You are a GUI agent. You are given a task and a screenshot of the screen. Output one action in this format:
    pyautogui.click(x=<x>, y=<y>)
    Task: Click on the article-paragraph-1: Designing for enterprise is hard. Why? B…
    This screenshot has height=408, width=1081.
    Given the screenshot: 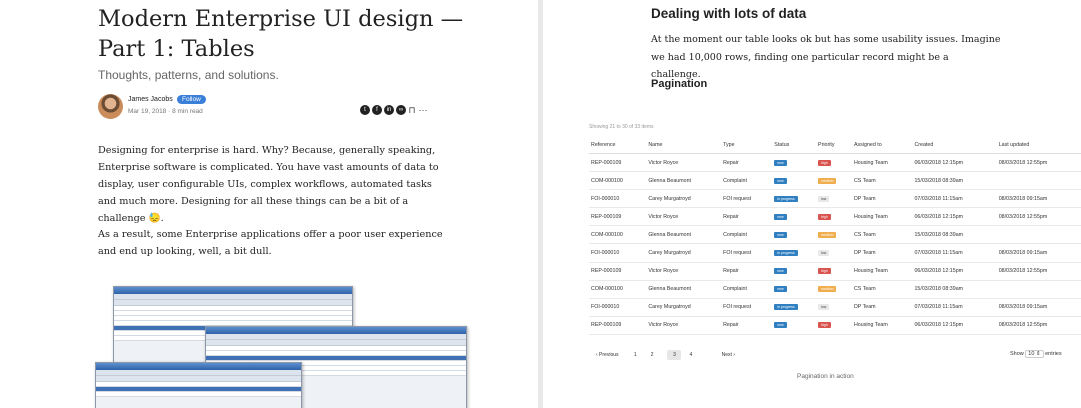 What is the action you would take?
    pyautogui.click(x=268, y=184)
    